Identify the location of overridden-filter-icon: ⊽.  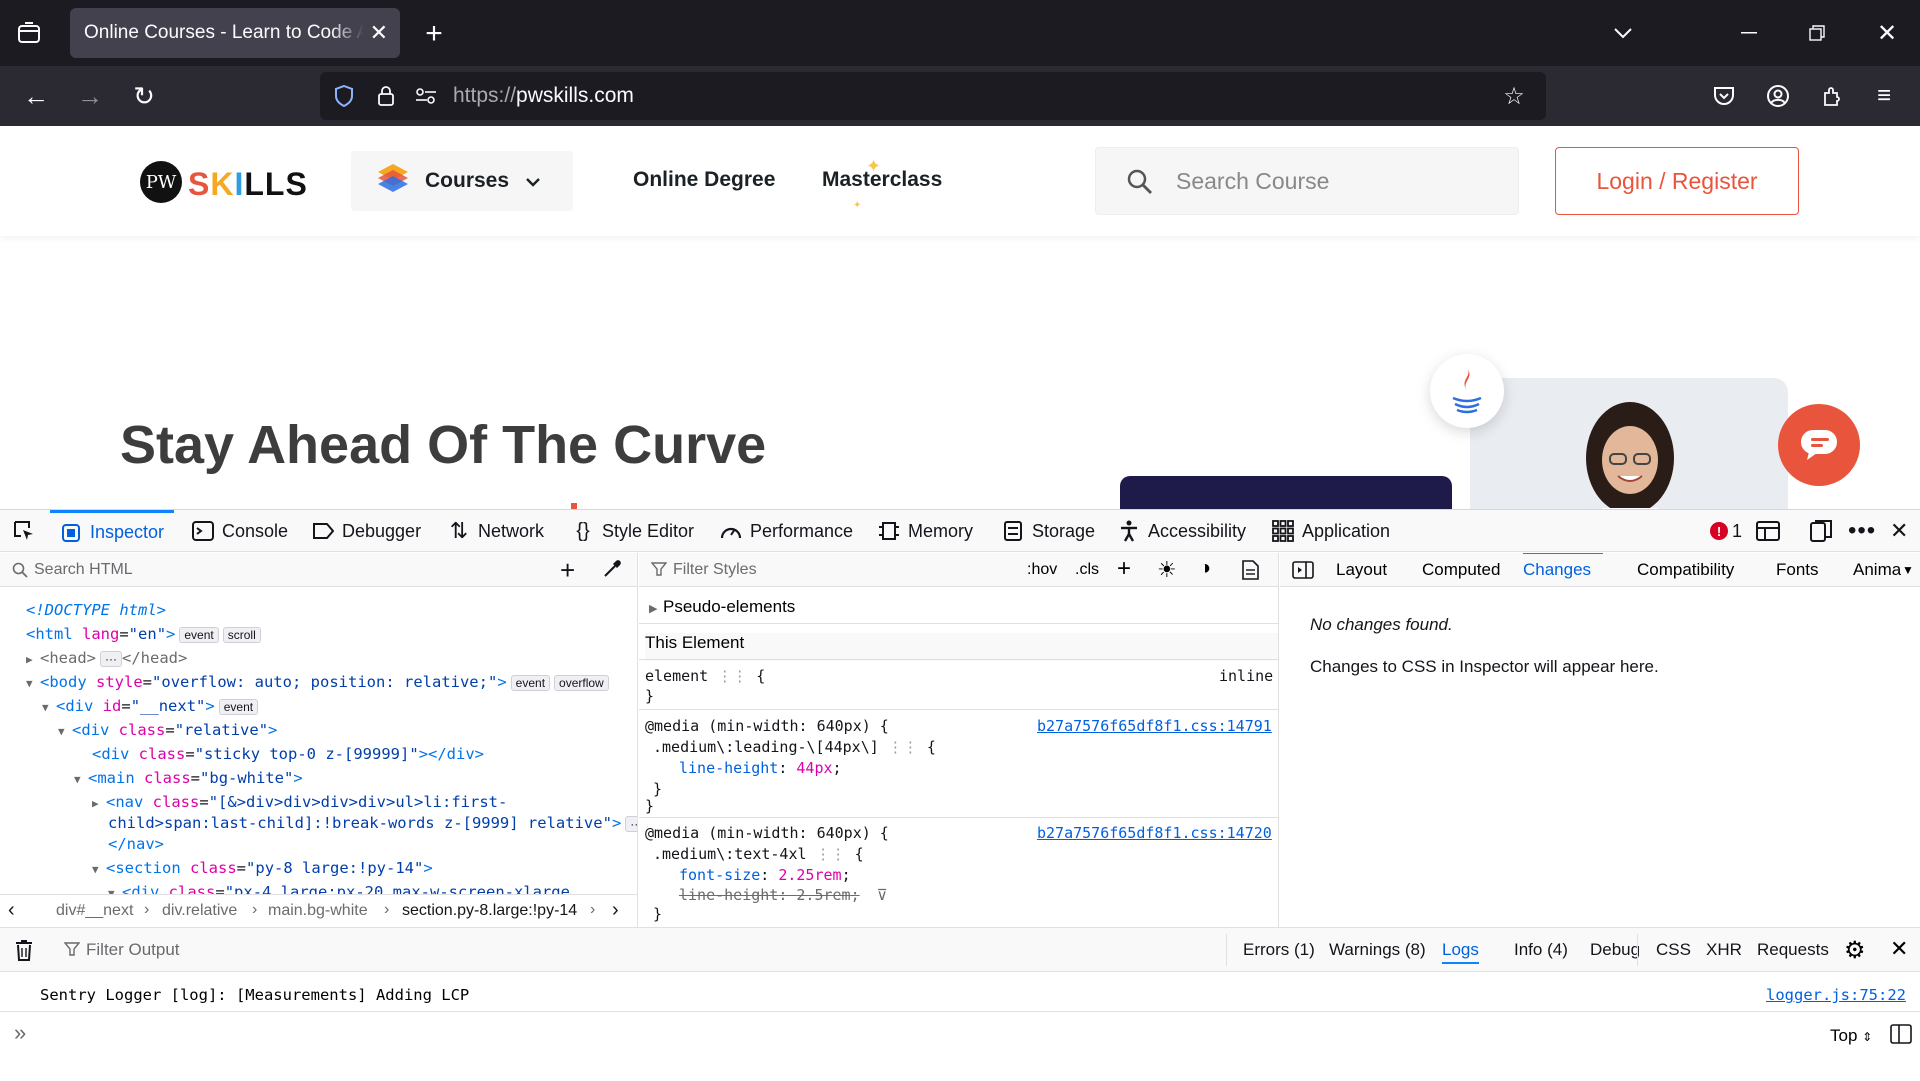
(882, 895).